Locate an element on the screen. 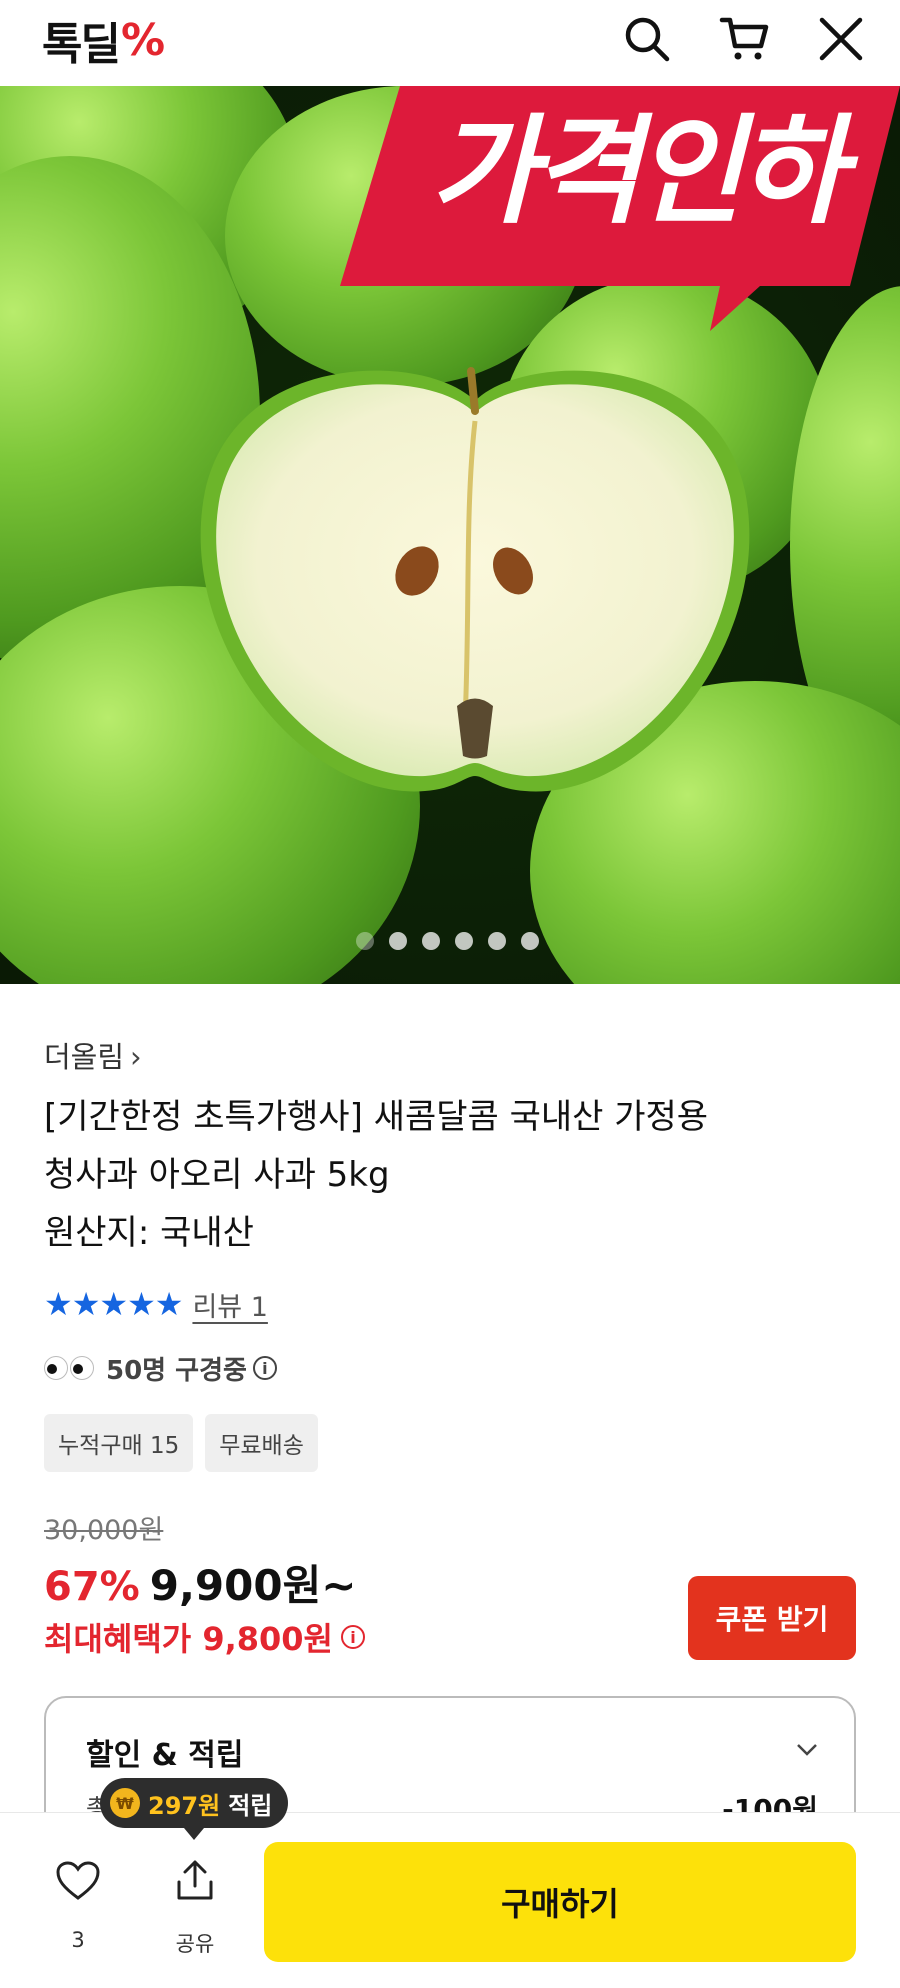 This screenshot has height=1988, width=900. logo: 톡딜 % is located at coordinates (104, 40).